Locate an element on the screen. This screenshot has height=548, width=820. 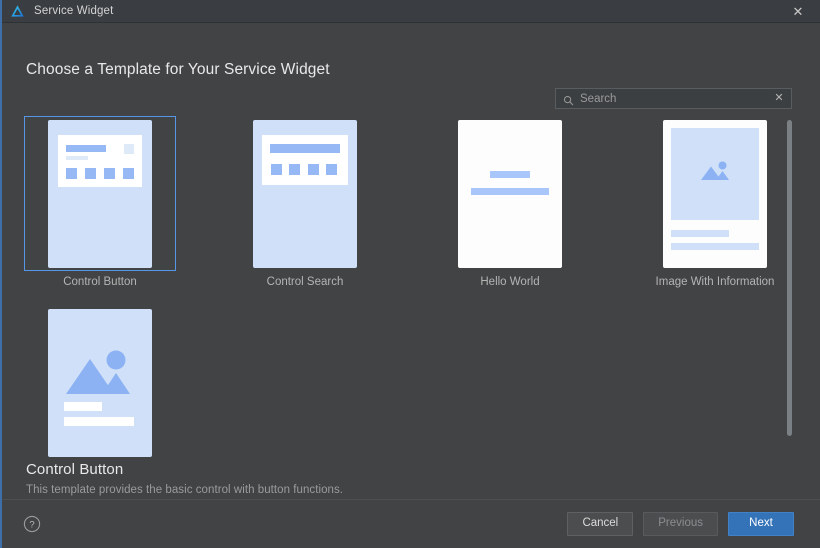
template-thumbnail-hello-world is located at coordinates (510, 193).